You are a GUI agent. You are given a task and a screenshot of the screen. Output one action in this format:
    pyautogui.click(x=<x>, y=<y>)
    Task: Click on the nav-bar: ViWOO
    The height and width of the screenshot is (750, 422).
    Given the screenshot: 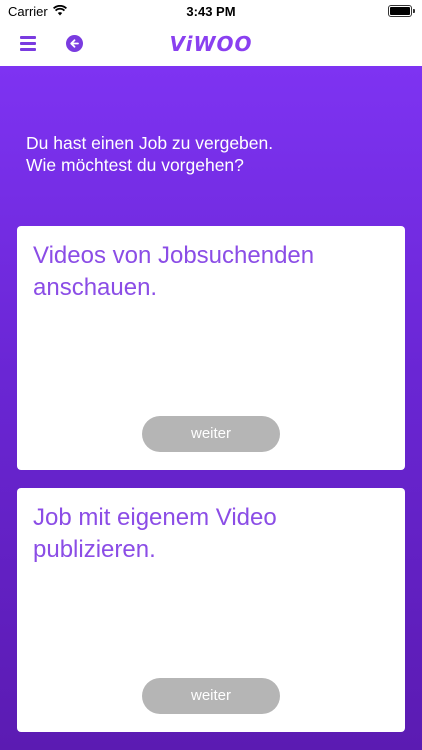 What is the action you would take?
    pyautogui.click(x=211, y=45)
    